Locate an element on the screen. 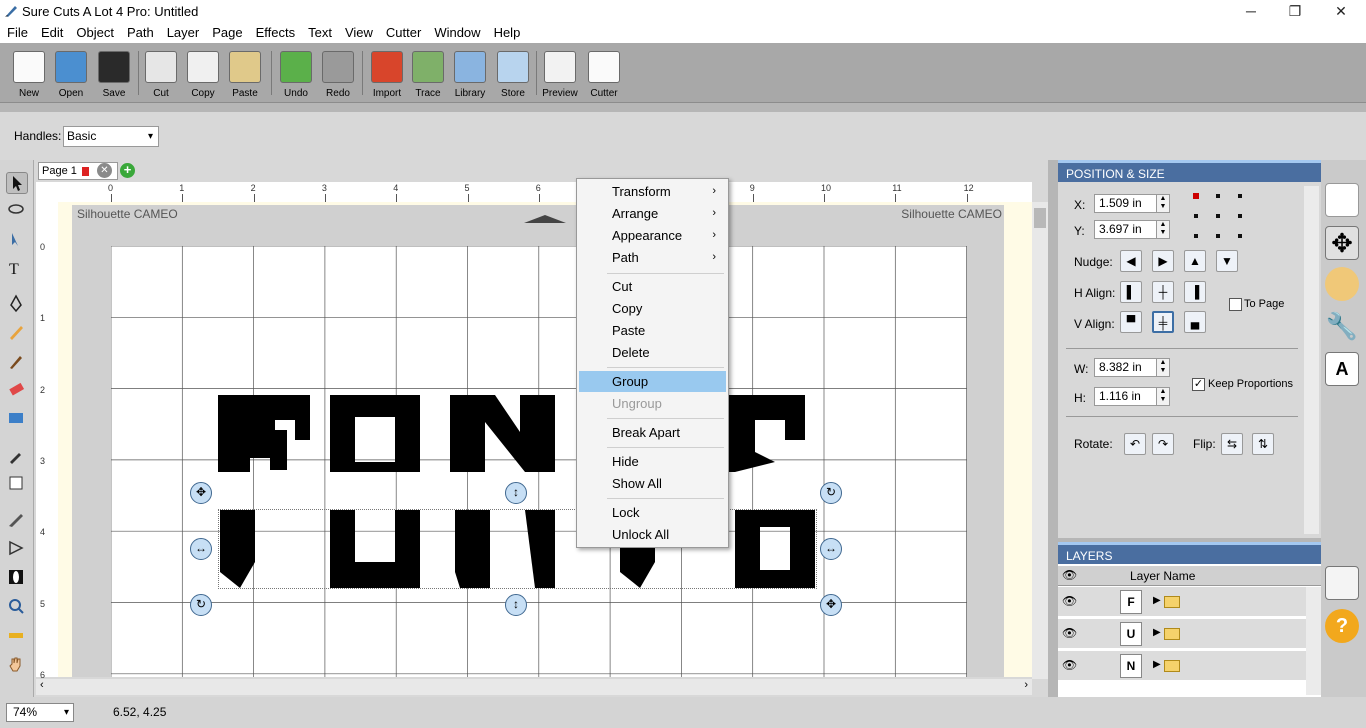 This screenshot has width=1366, height=728. menu-page: Page is located at coordinates (226, 31).